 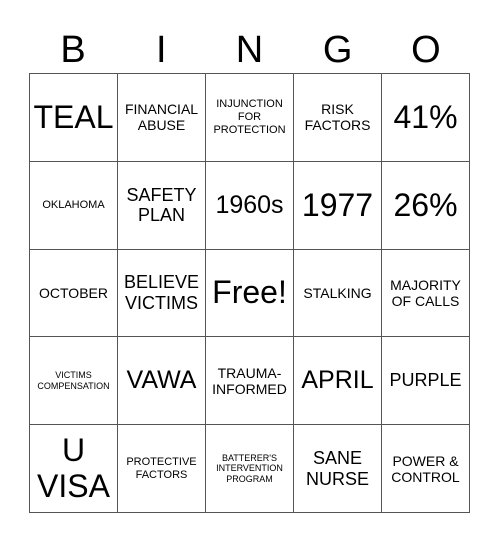 I want to click on bingo-cell: TEAL, so click(x=74, y=118).